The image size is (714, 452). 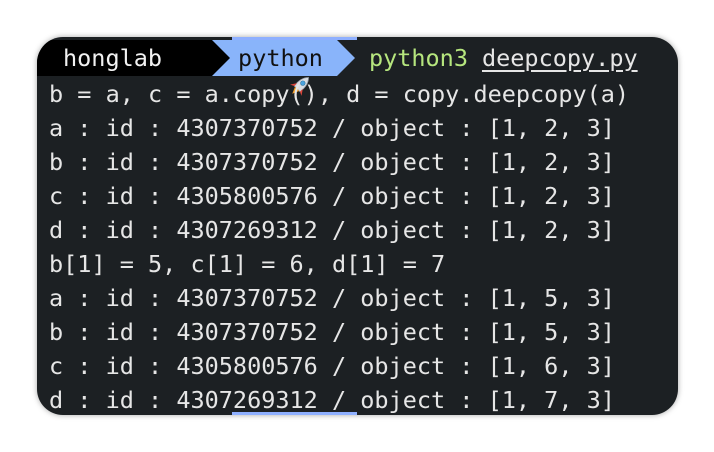 I want to click on prompt-user-segment: honglab, so click(x=173, y=68).